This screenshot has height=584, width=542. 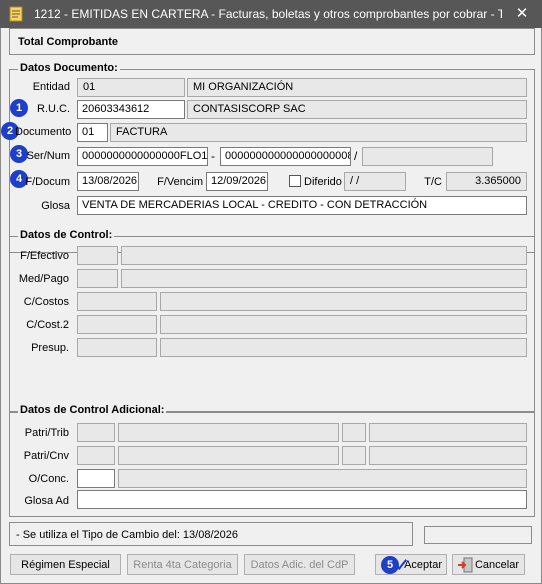 What do you see at coordinates (48, 479) in the screenshot?
I see `o-conc-label: O/Conc.` at bounding box center [48, 479].